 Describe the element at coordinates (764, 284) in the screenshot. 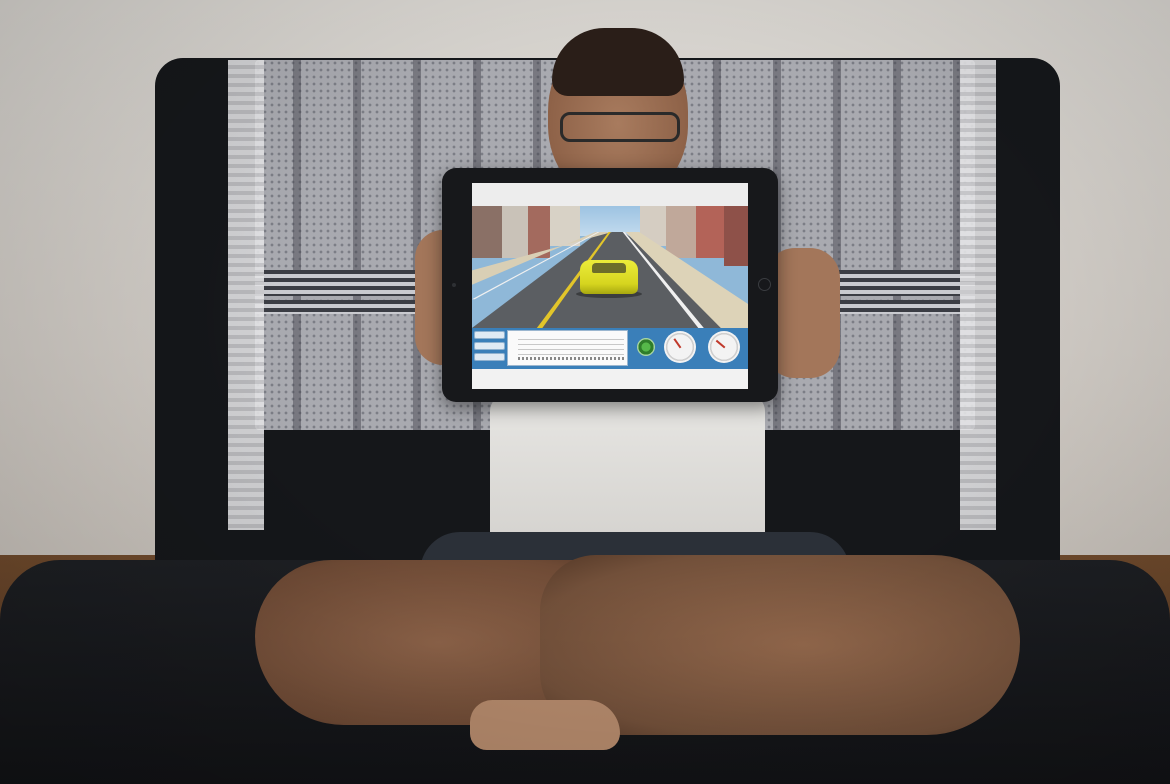

I see `tablet-home-button` at that location.